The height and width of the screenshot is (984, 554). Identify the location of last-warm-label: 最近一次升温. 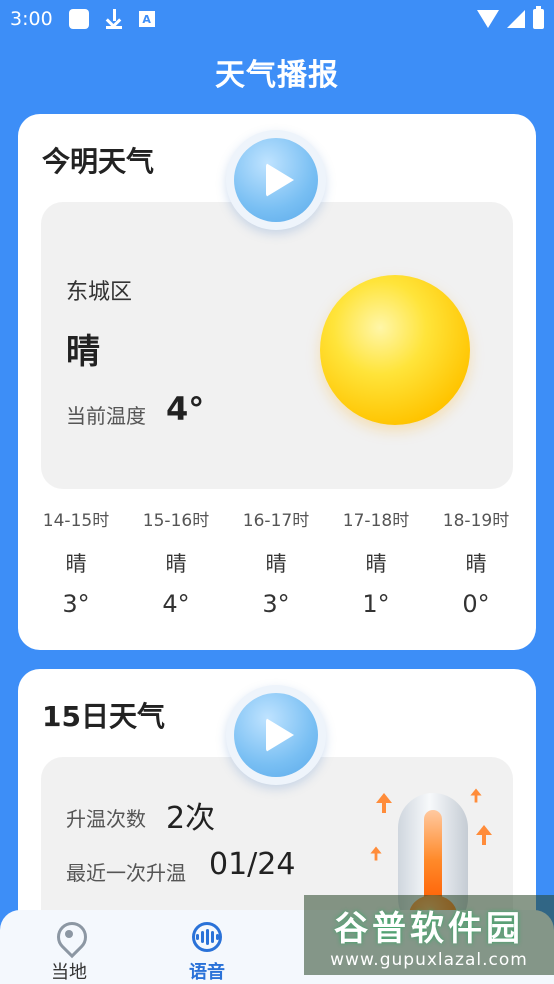
(126, 873).